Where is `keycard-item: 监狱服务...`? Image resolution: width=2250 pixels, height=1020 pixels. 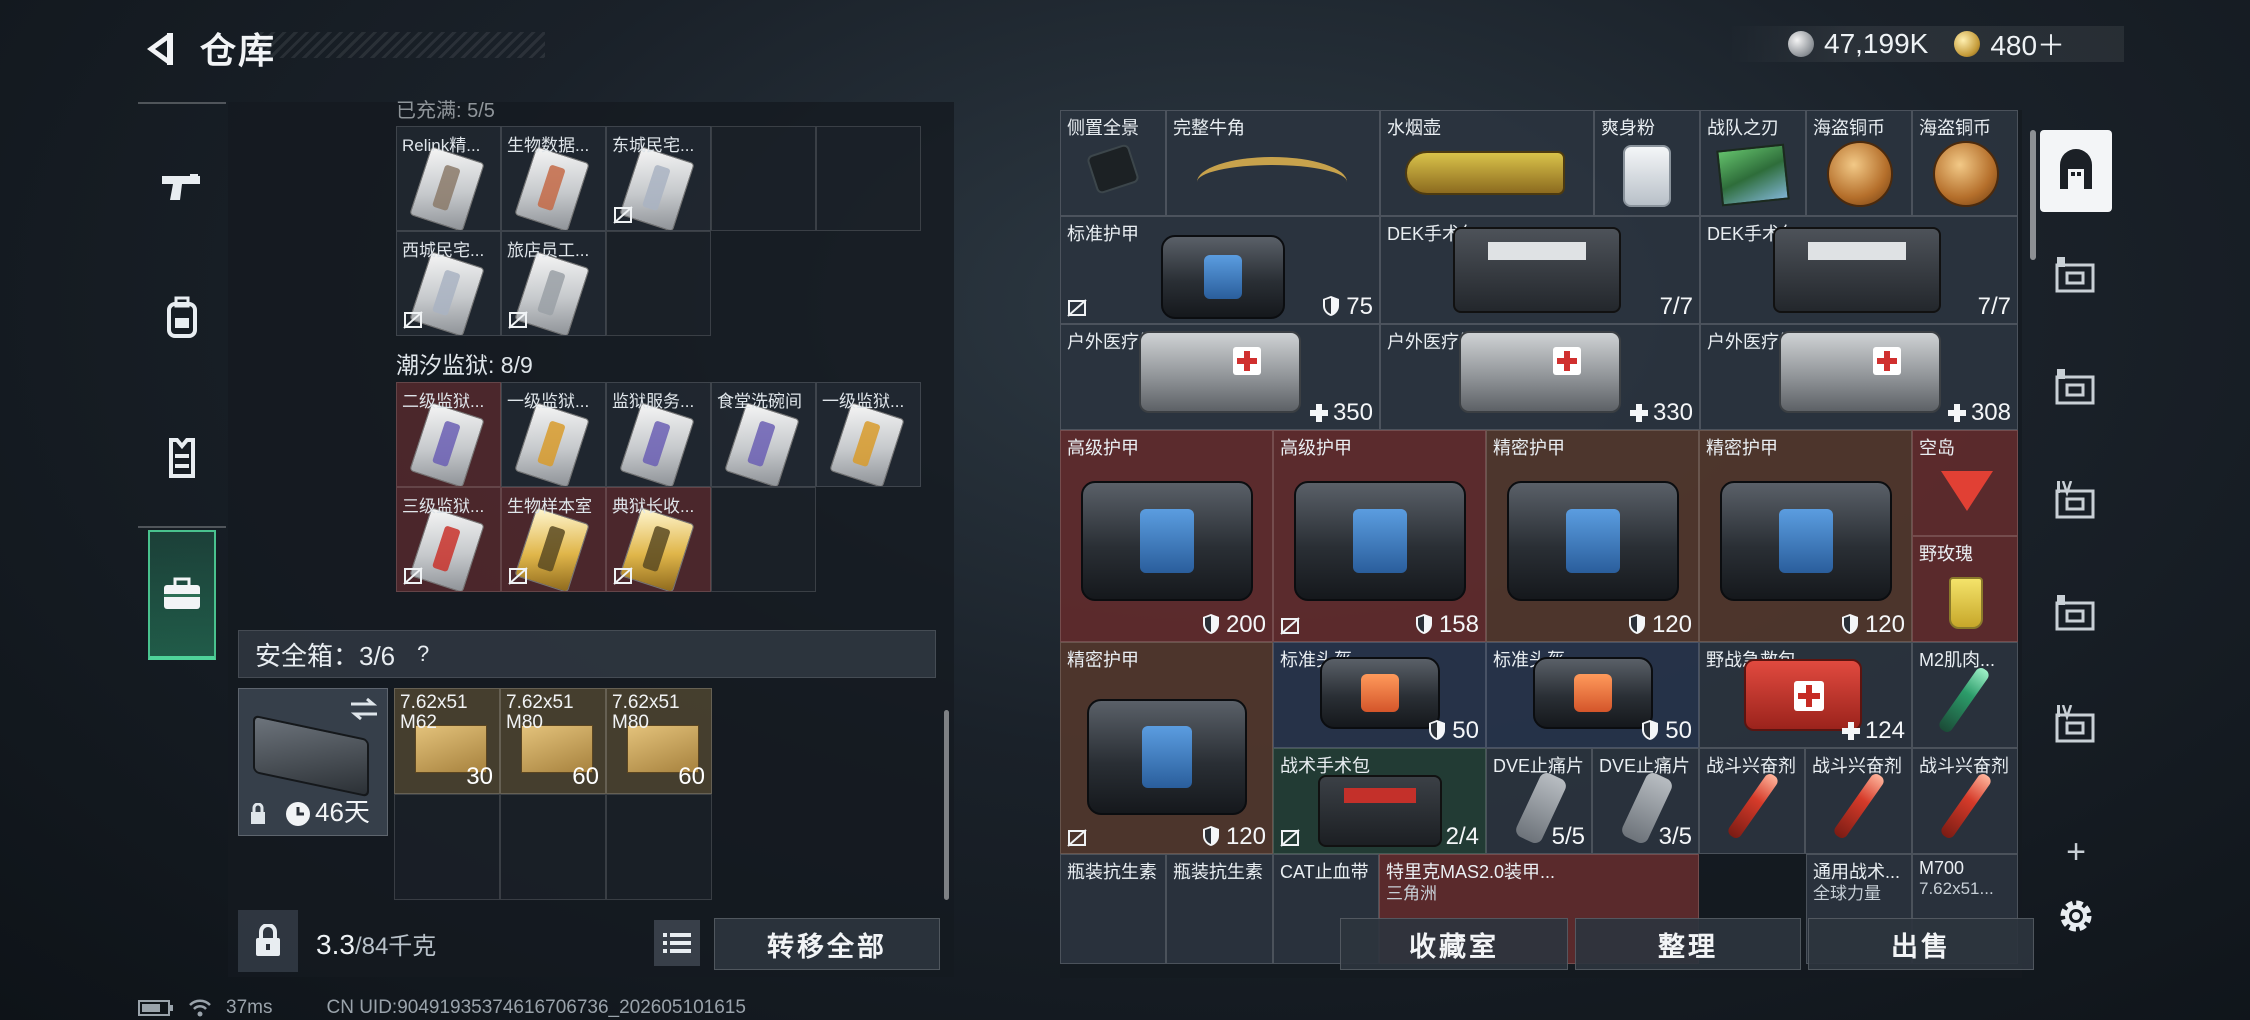
keycard-item: 监狱服务... is located at coordinates (658, 434).